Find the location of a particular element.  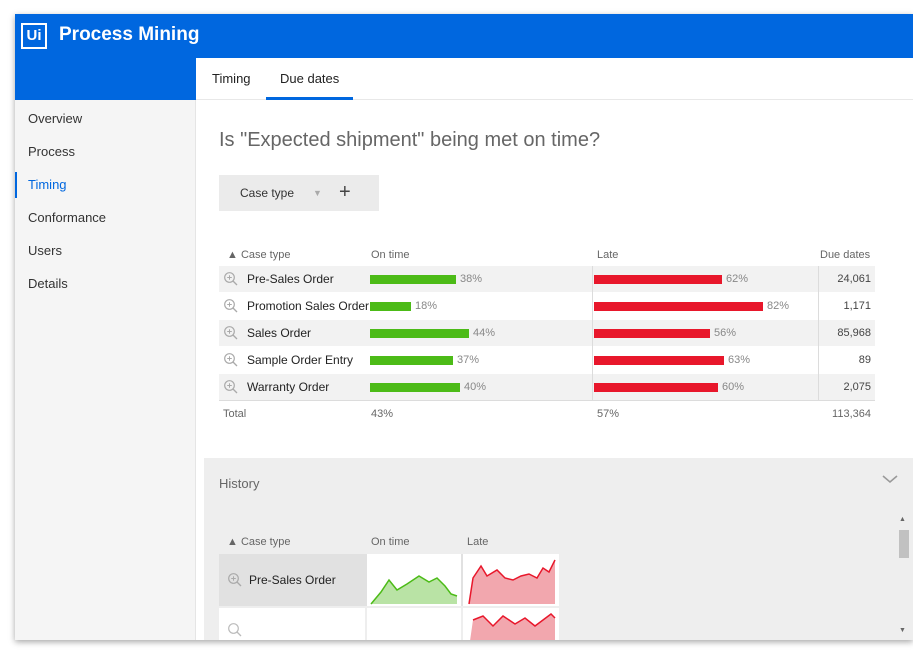

history-title: History is located at coordinates (239, 483).